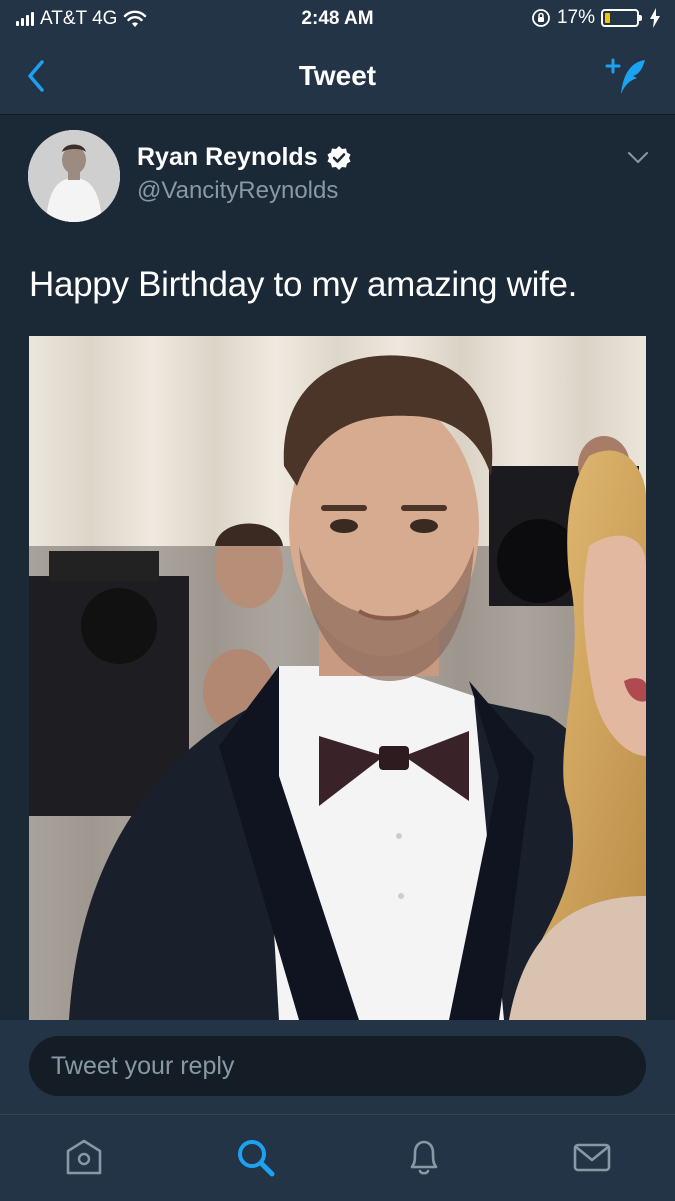  I want to click on mail-icon, so click(592, 1157).